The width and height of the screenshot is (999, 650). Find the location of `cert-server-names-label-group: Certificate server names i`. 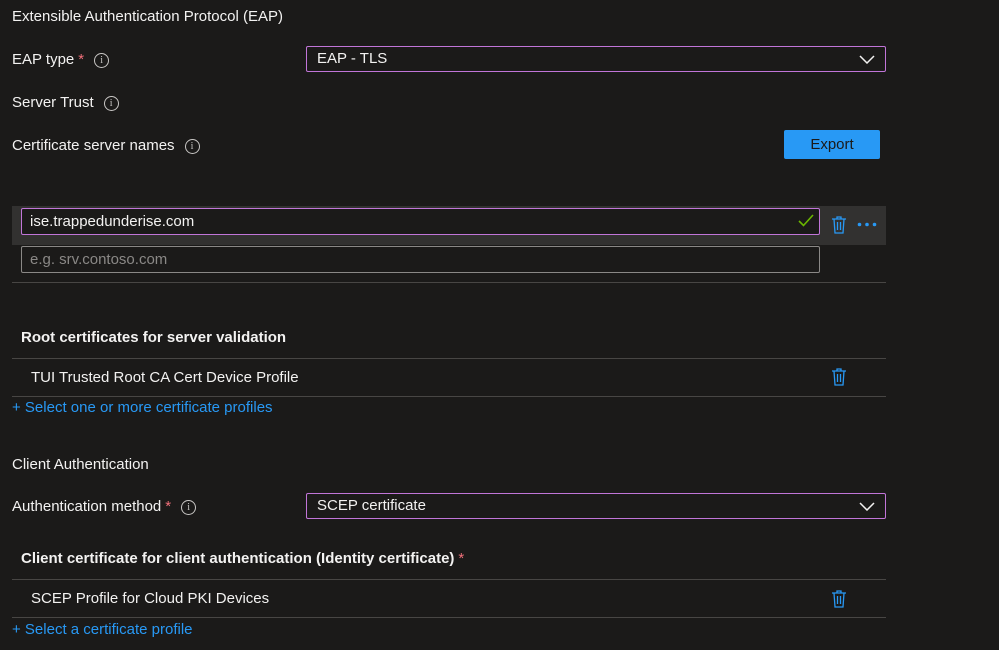

cert-server-names-label-group: Certificate server names i is located at coordinates (106, 145).